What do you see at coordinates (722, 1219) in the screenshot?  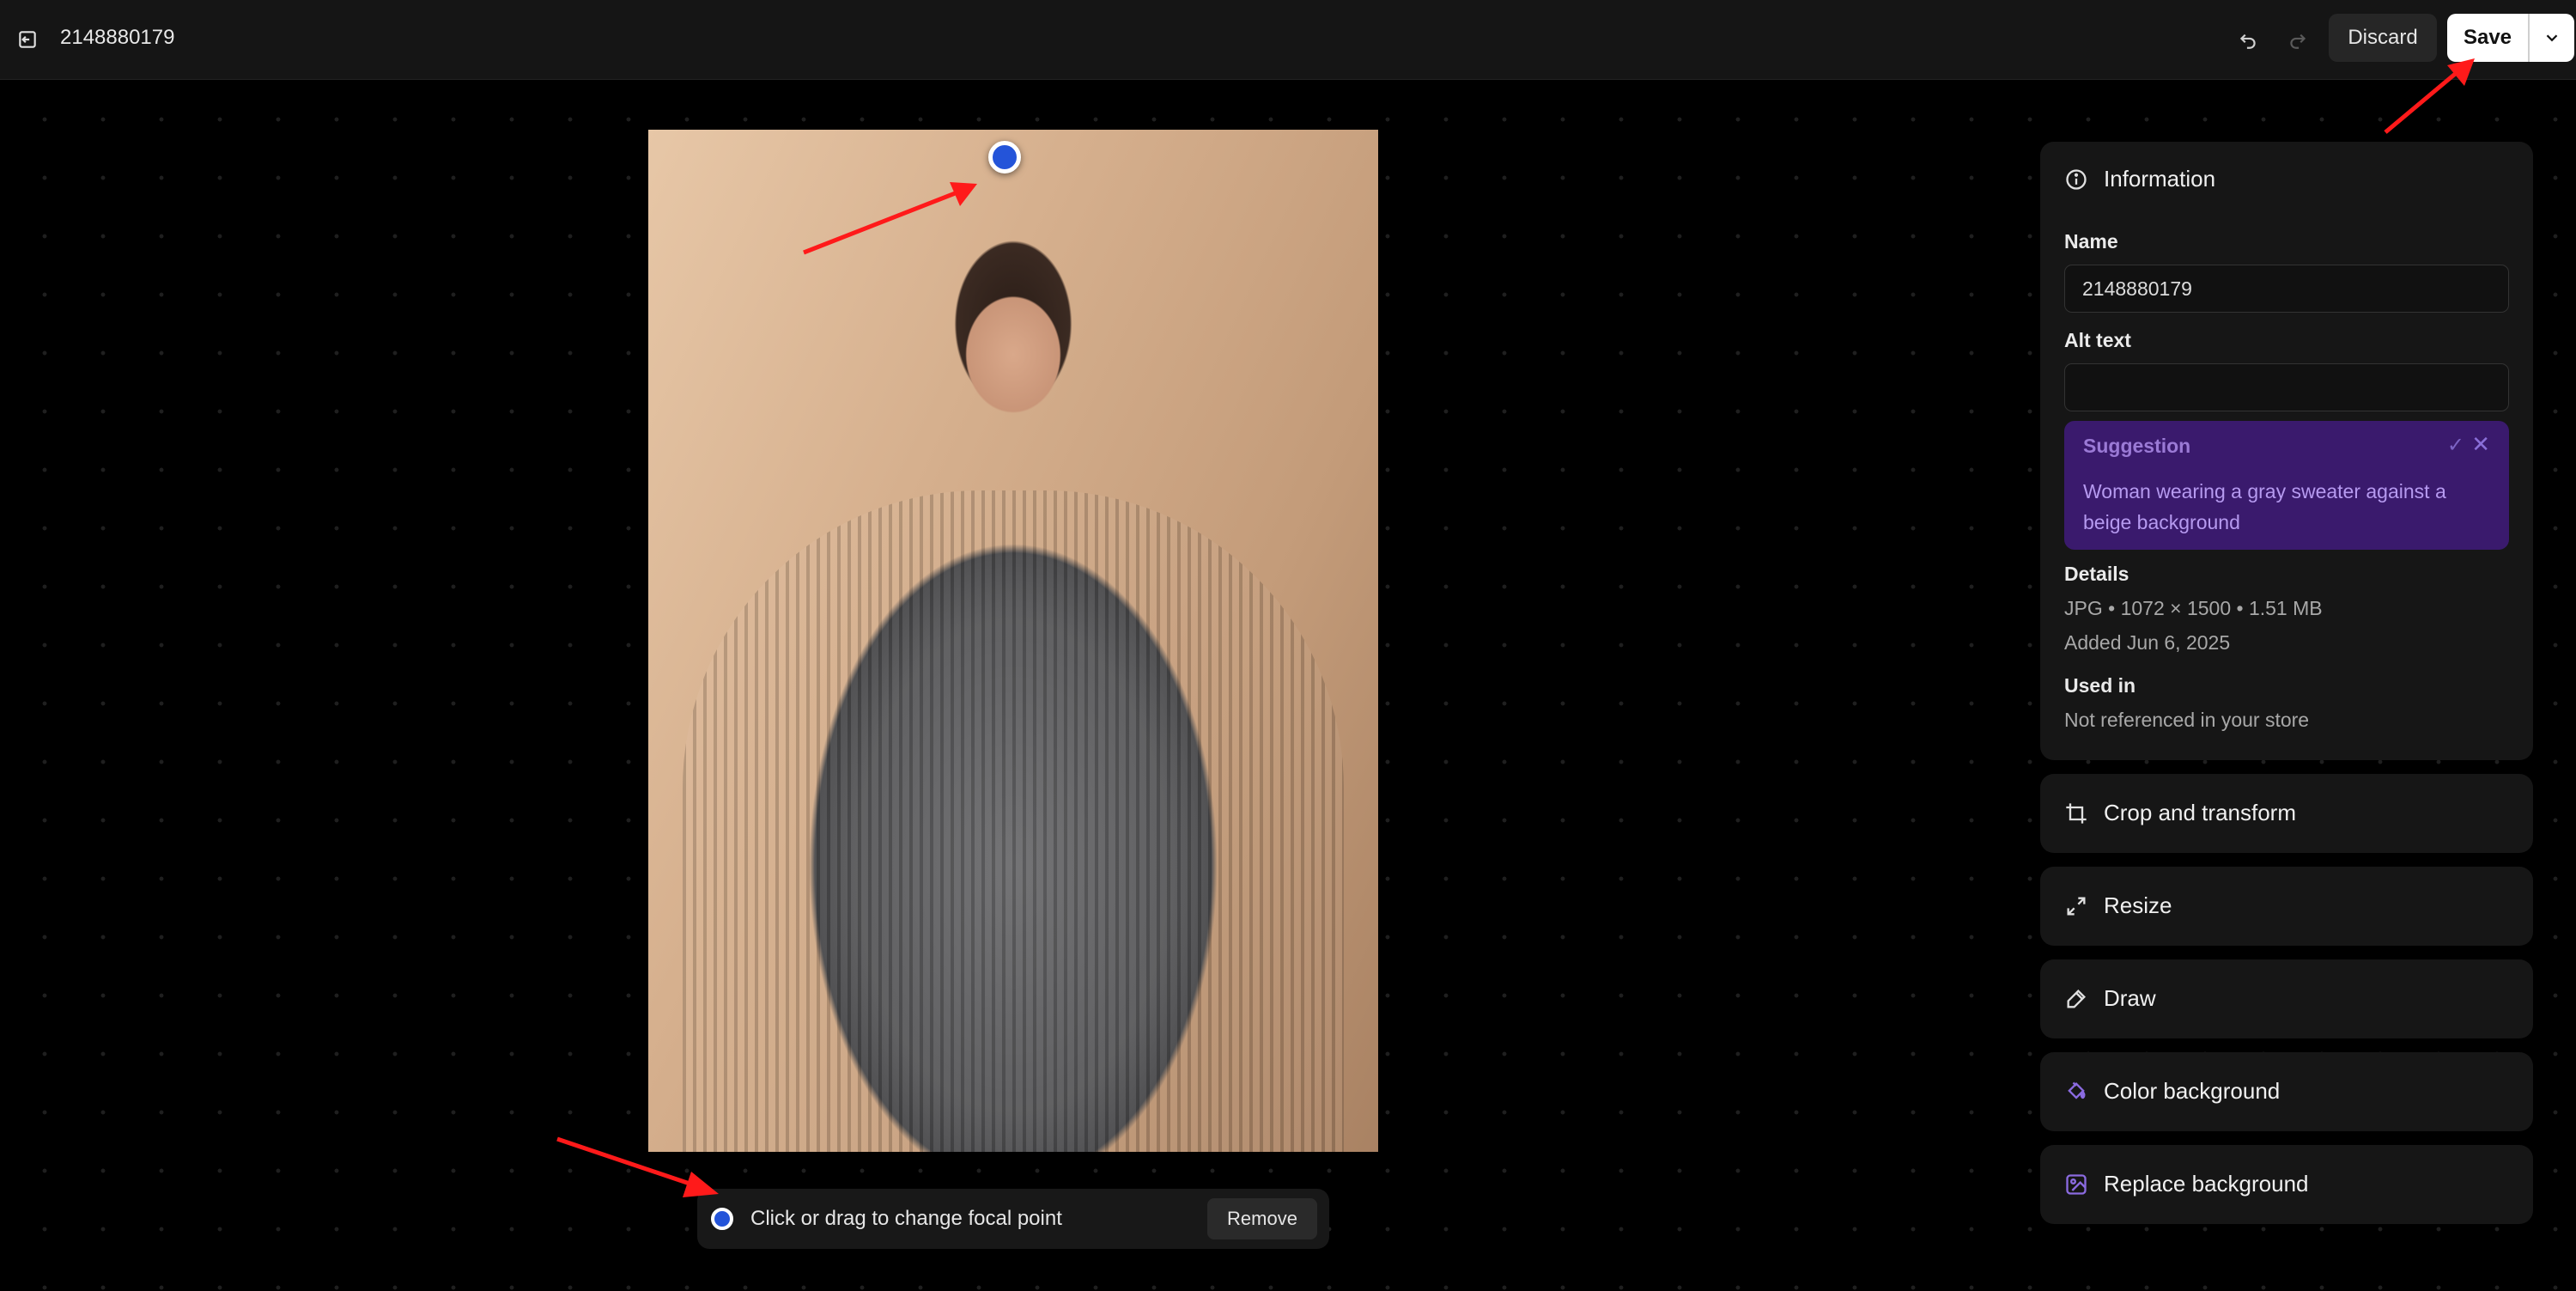 I see `focal-point-indicator-icon` at bounding box center [722, 1219].